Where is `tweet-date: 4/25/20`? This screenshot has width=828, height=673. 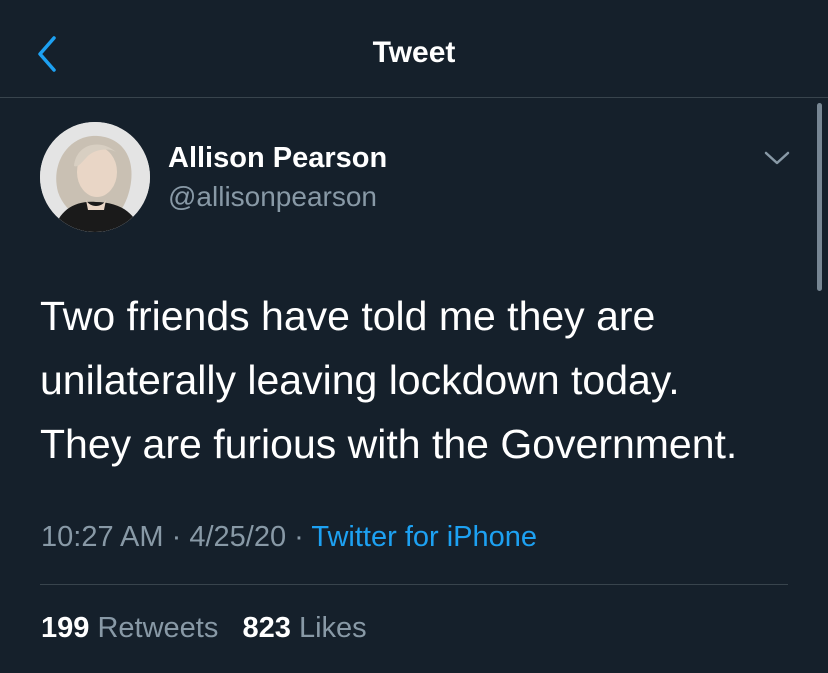
tweet-date: 4/25/20 is located at coordinates (238, 537).